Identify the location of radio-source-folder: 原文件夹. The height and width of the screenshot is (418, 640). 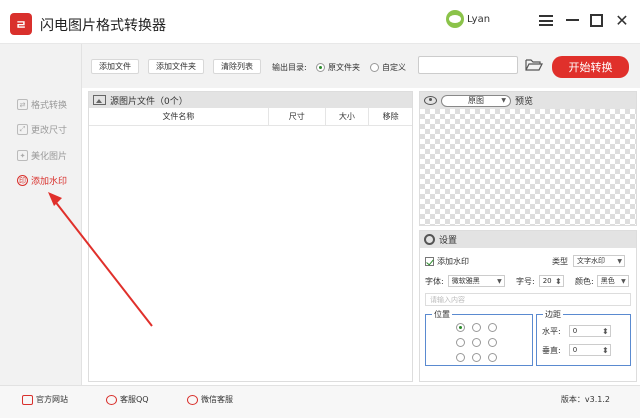
(338, 67).